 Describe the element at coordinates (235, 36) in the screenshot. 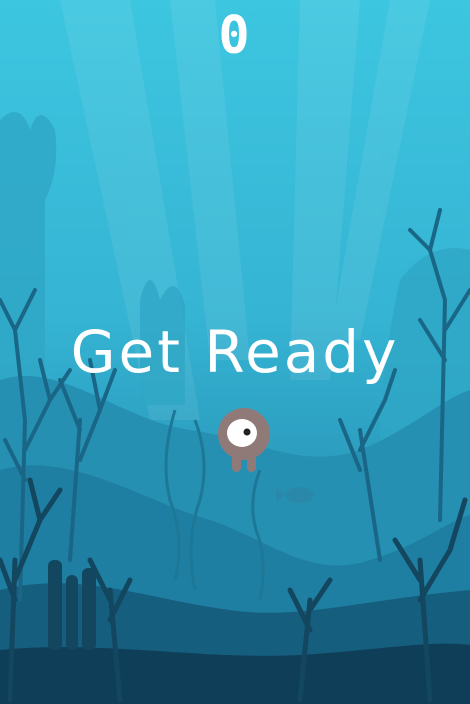

I see `score-counter: 0` at that location.